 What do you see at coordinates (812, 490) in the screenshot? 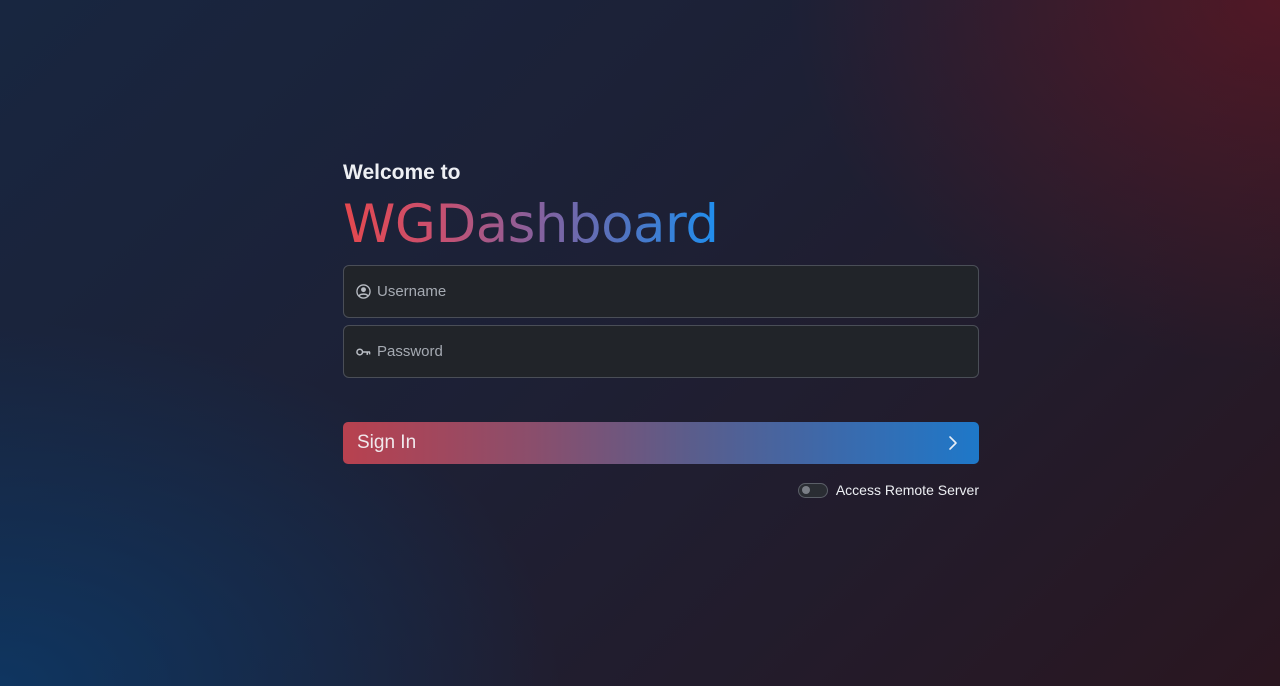
I see `remote-server-toggle` at bounding box center [812, 490].